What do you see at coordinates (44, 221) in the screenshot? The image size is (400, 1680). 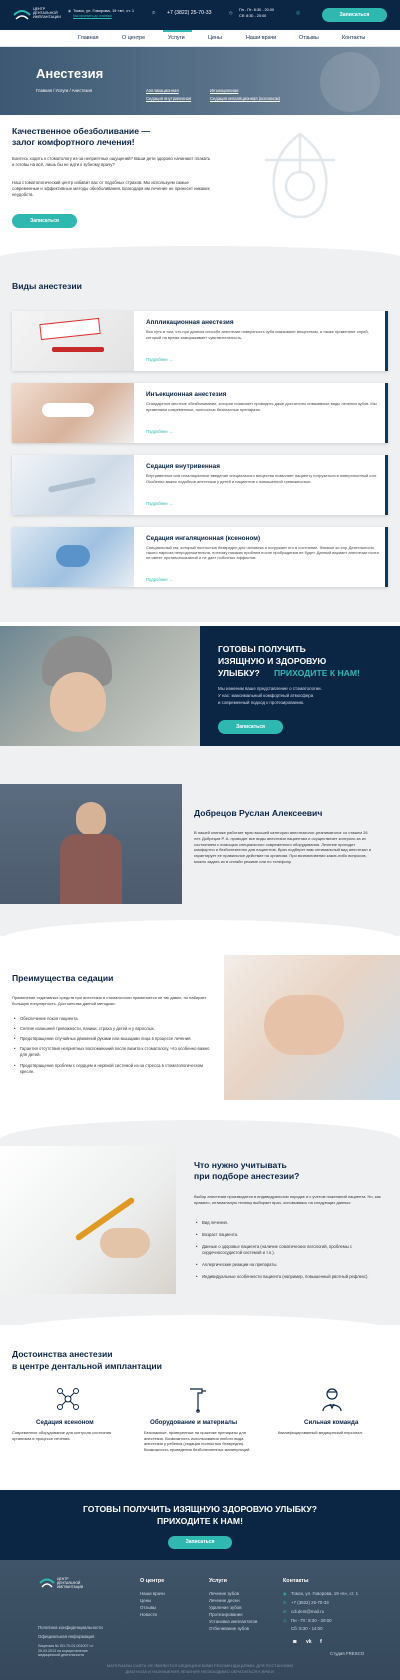 I see `intro-signup-button: Записаться` at bounding box center [44, 221].